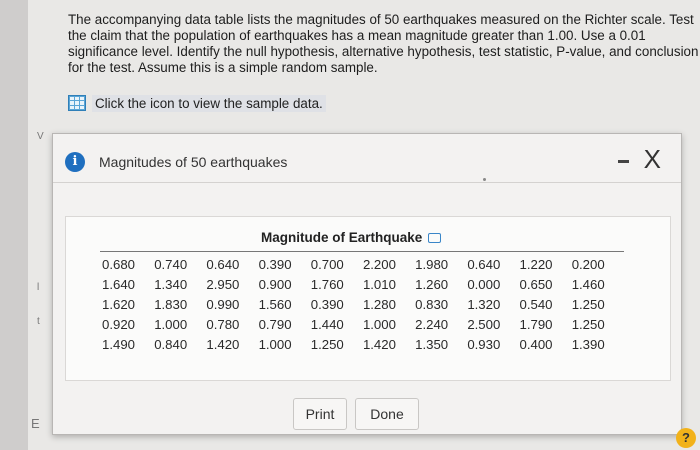 The width and height of the screenshot is (700, 450). Describe the element at coordinates (223, 304) in the screenshot. I see `table-cell: 0.990` at that location.